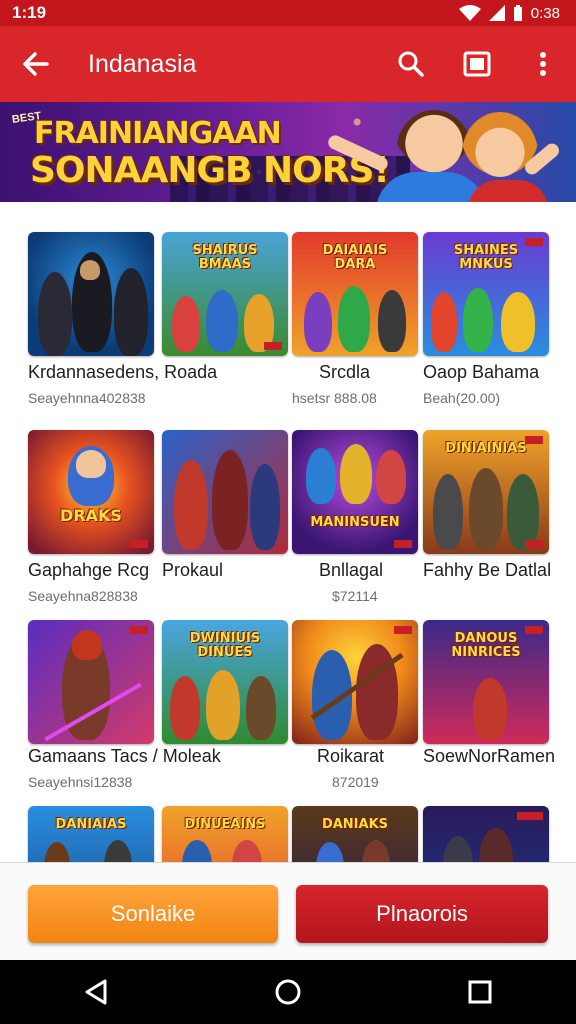 This screenshot has height=1024, width=576. I want to click on game-title: Krdannasedens, Roada, so click(122, 372).